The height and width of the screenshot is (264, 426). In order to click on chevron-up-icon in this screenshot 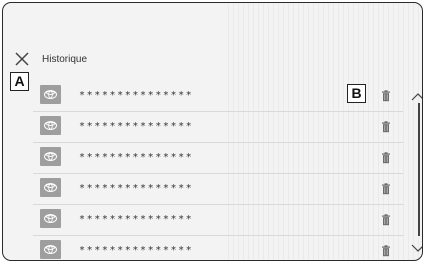, I will do `click(416, 97)`.